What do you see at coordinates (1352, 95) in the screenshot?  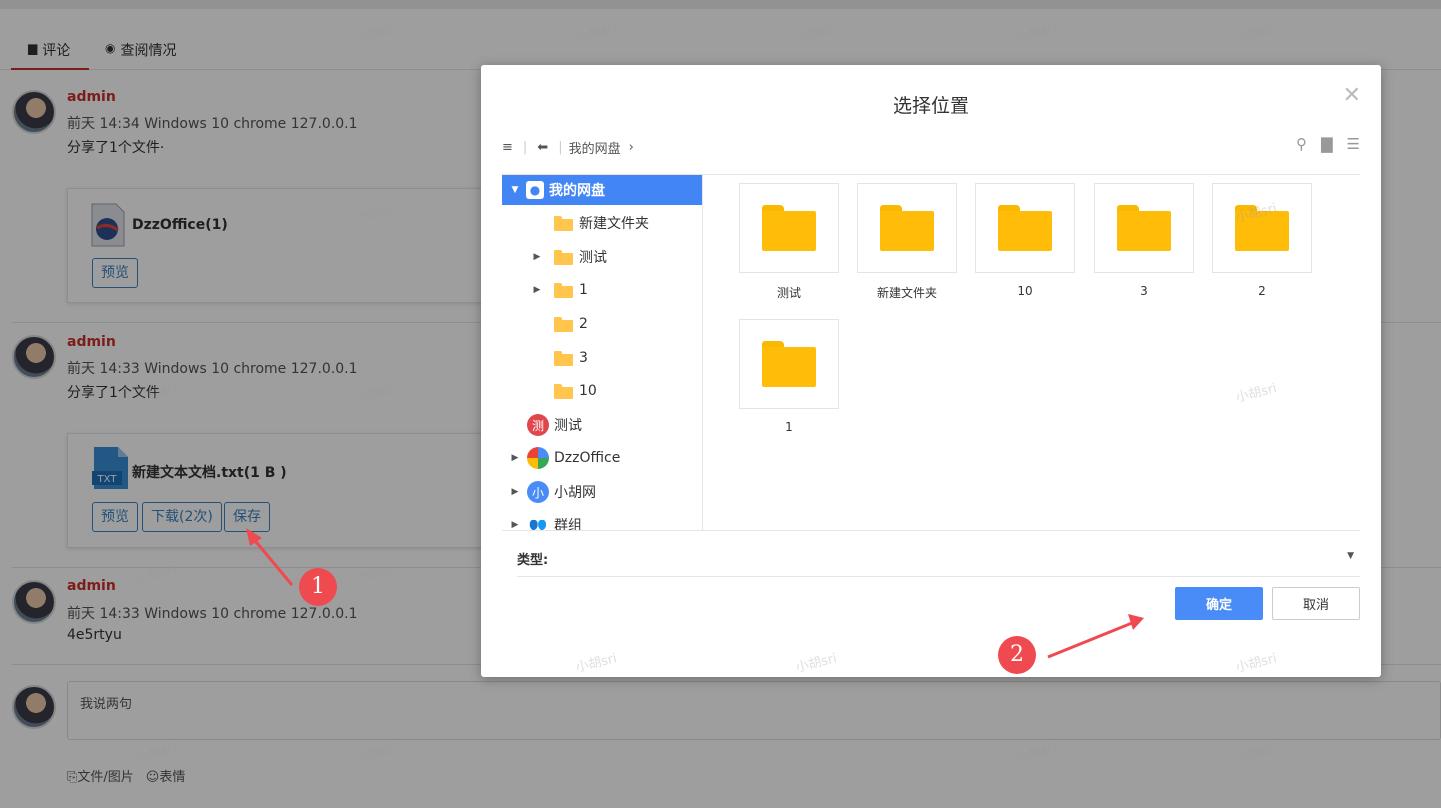 I see `close-icon: ✕` at bounding box center [1352, 95].